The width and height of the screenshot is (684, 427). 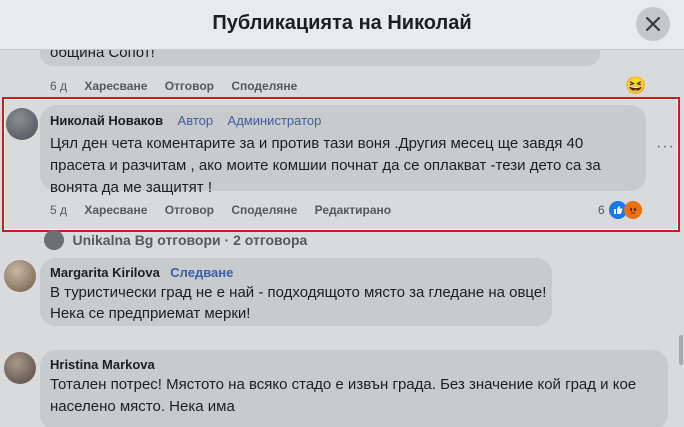 I want to click on prev-comment-text: община Сопот!, so click(x=102, y=55).